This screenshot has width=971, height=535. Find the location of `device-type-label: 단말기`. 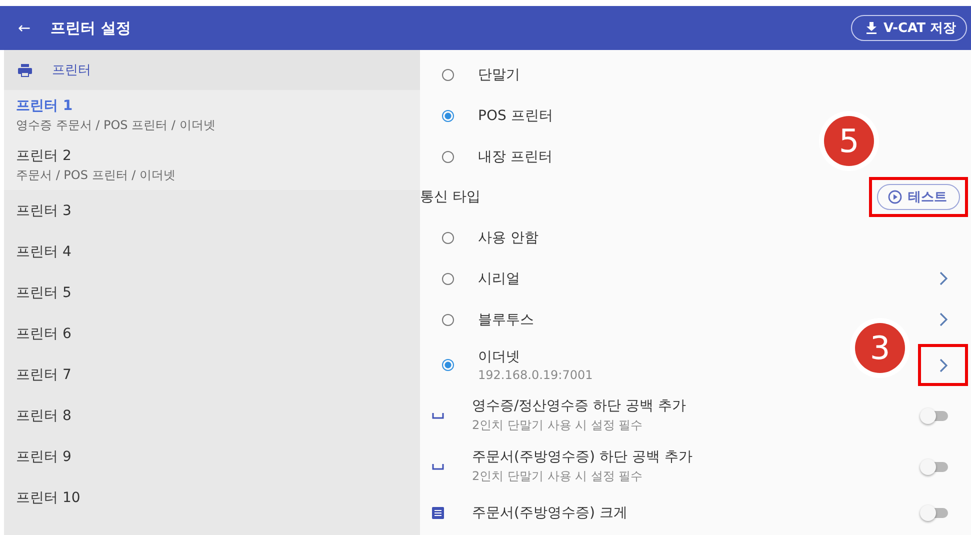

device-type-label: 단말기 is located at coordinates (499, 75).